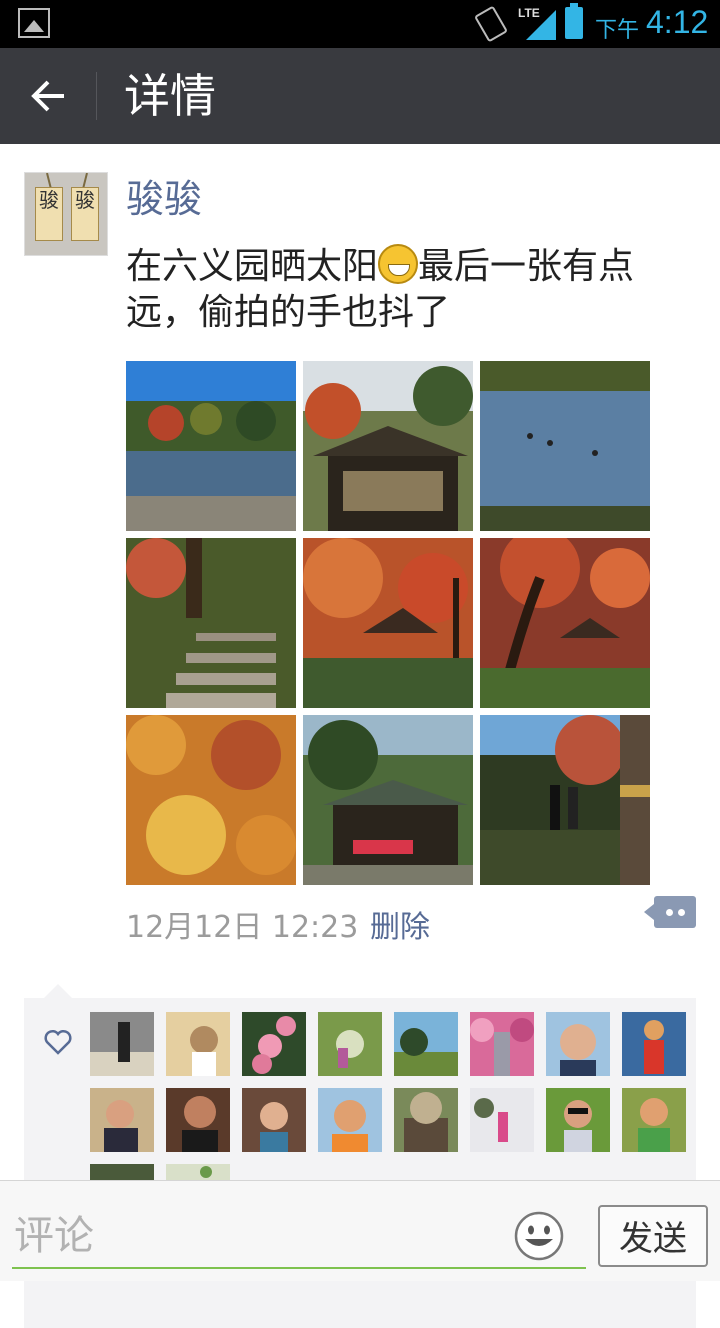 This screenshot has width=720, height=1328. Describe the element at coordinates (617, 30) in the screenshot. I see `clock-ampm: 下午` at that location.